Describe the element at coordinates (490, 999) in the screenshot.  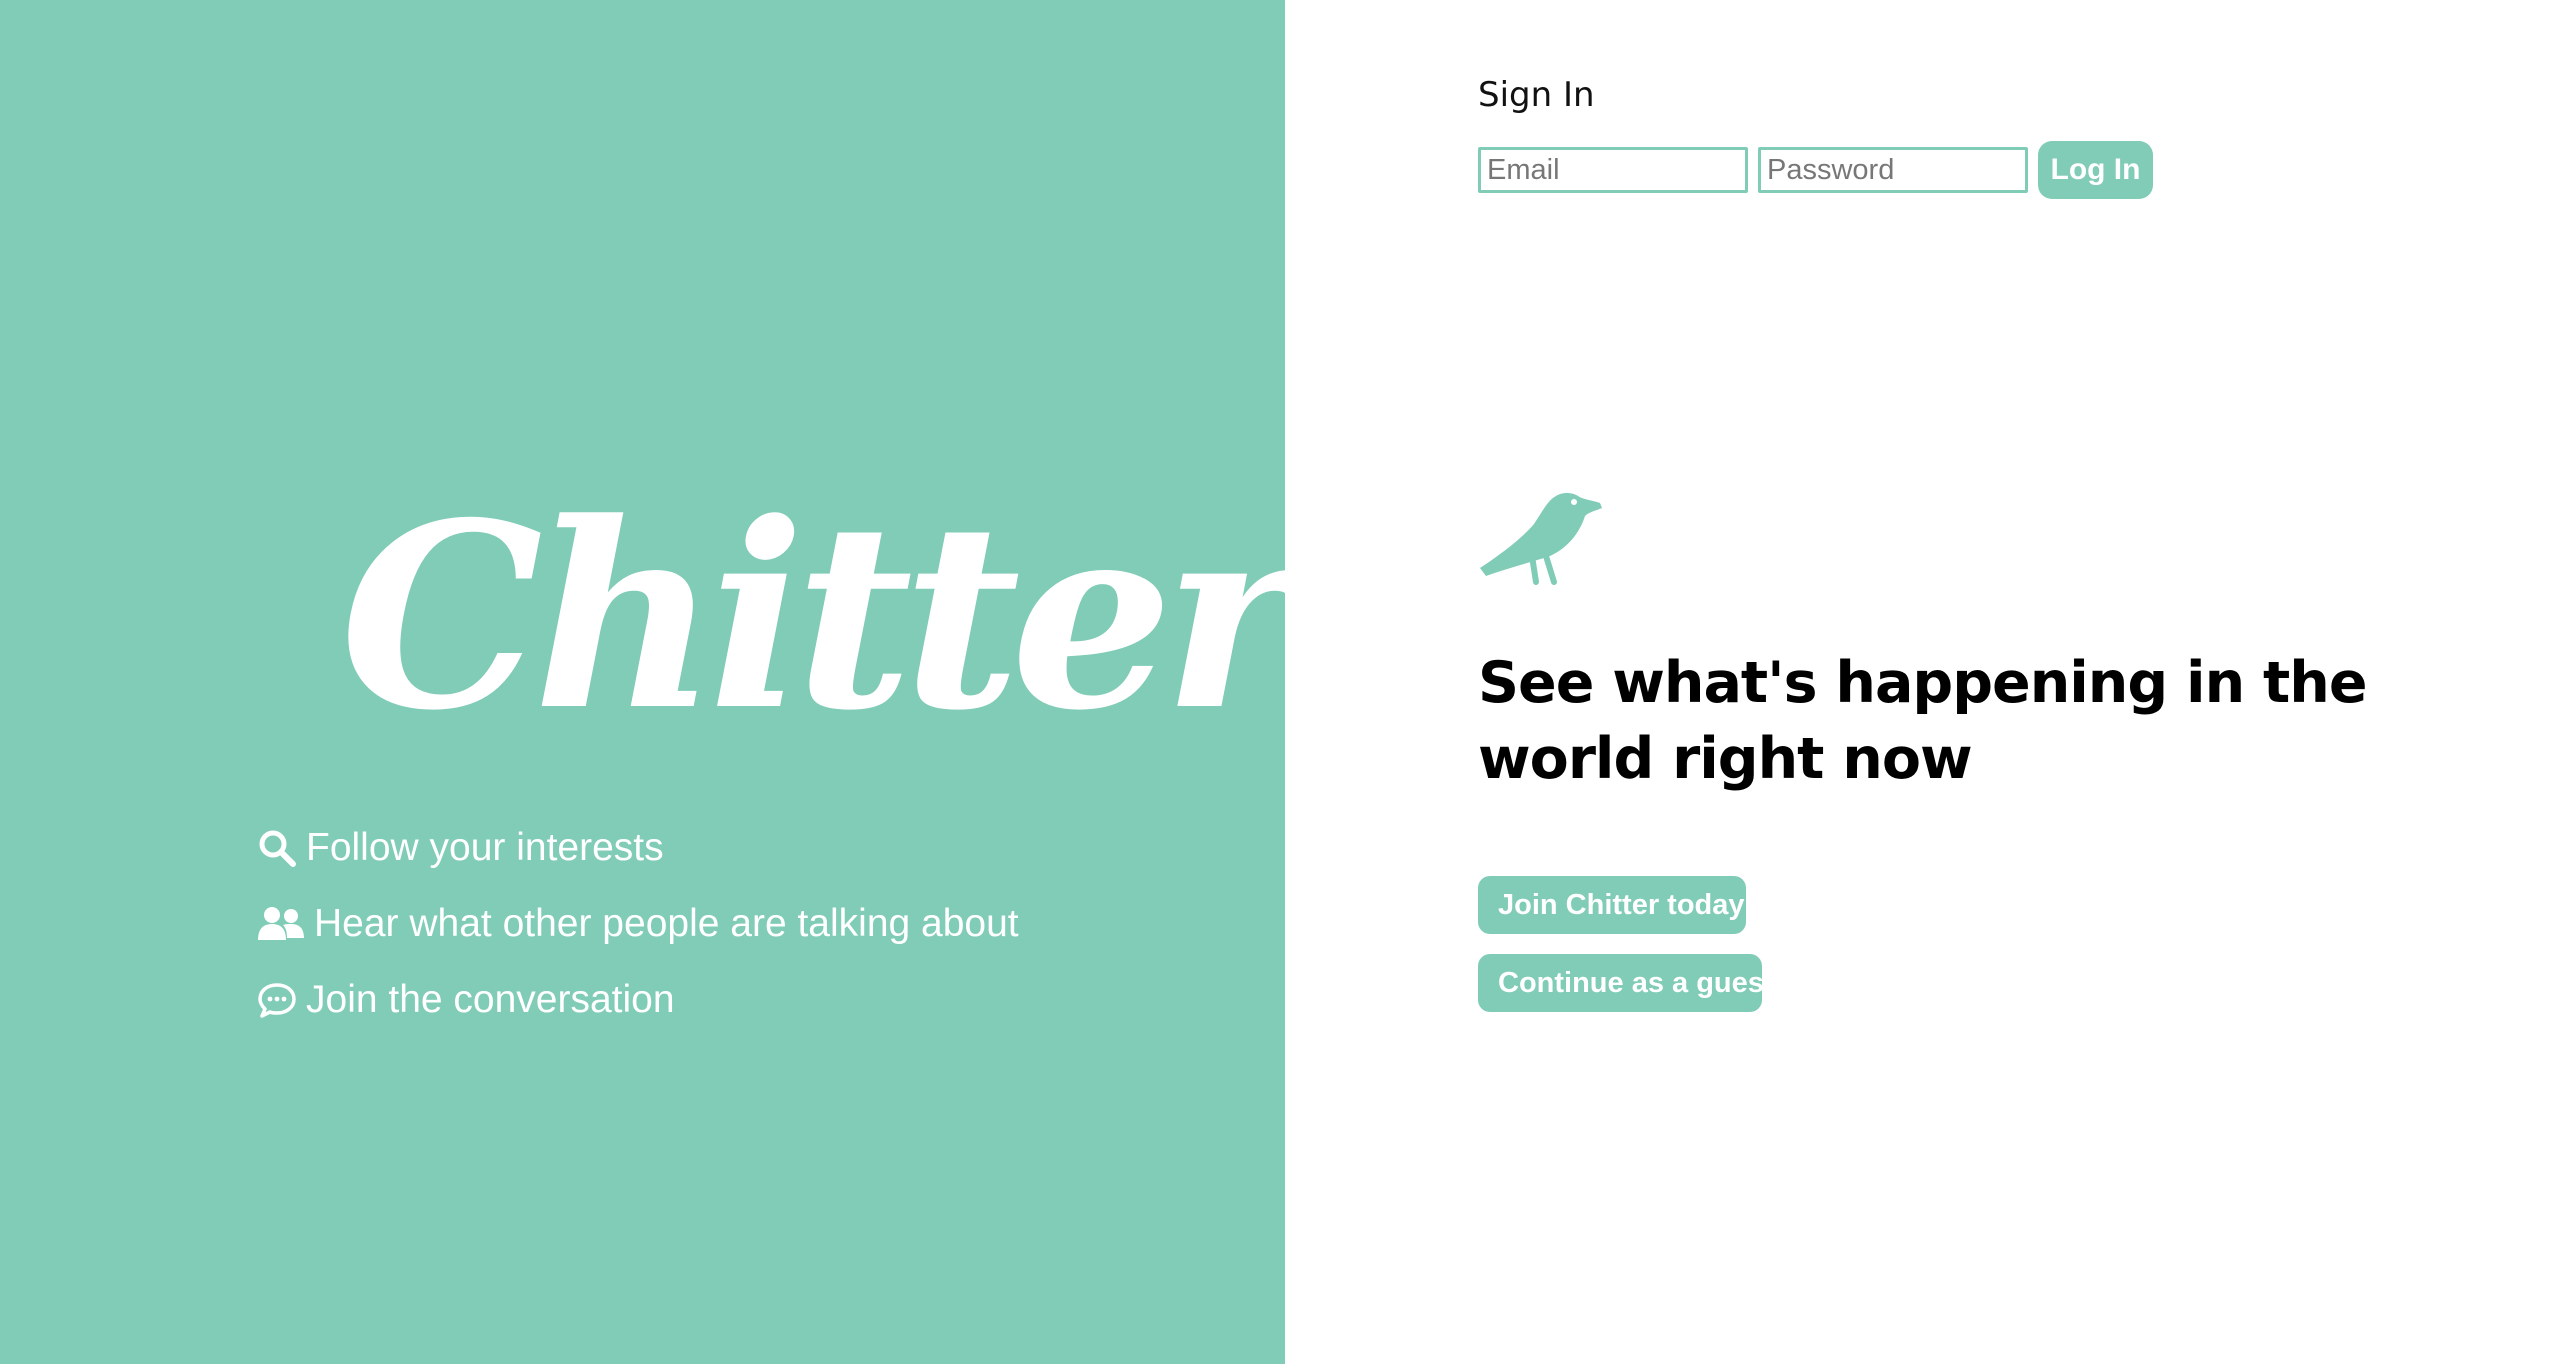
I see `feature-label: Join the conversation` at that location.